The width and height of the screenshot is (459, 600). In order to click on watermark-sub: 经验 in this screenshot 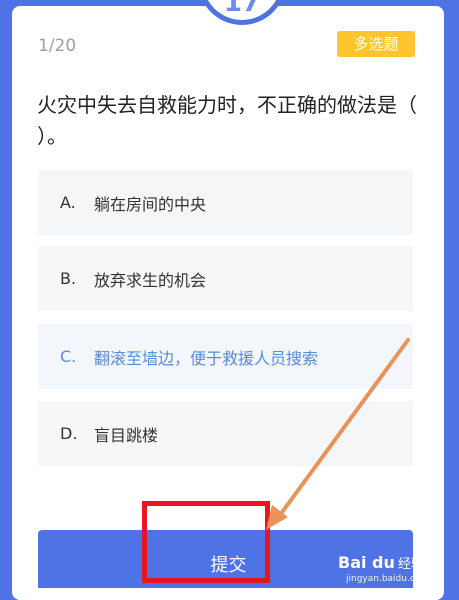, I will do `click(411, 564)`.